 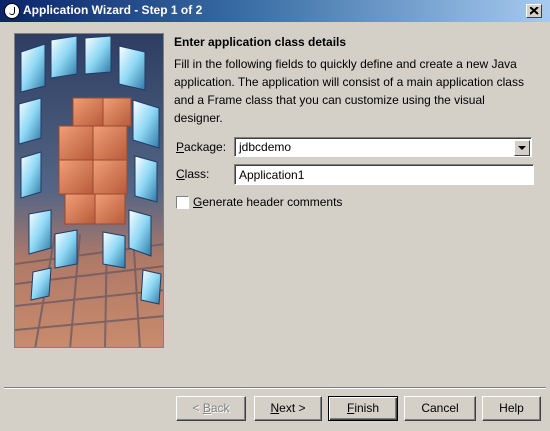 I want to click on close-button, so click(x=534, y=11).